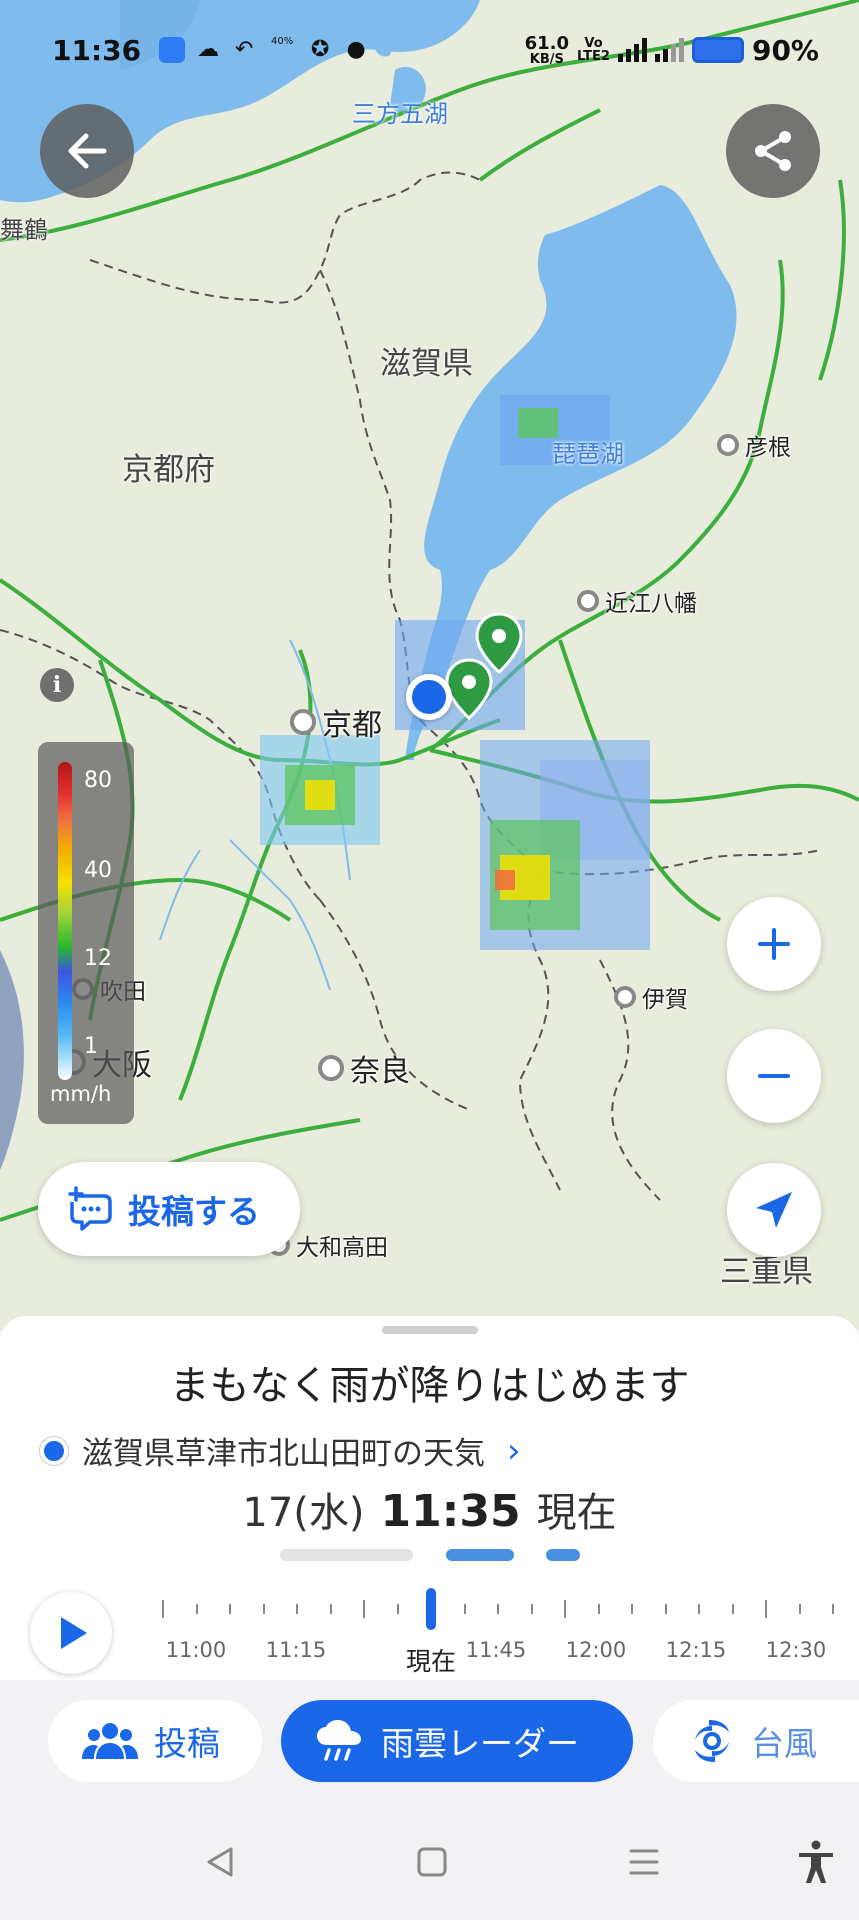  What do you see at coordinates (110, 1741) in the screenshot?
I see `users-icon` at bounding box center [110, 1741].